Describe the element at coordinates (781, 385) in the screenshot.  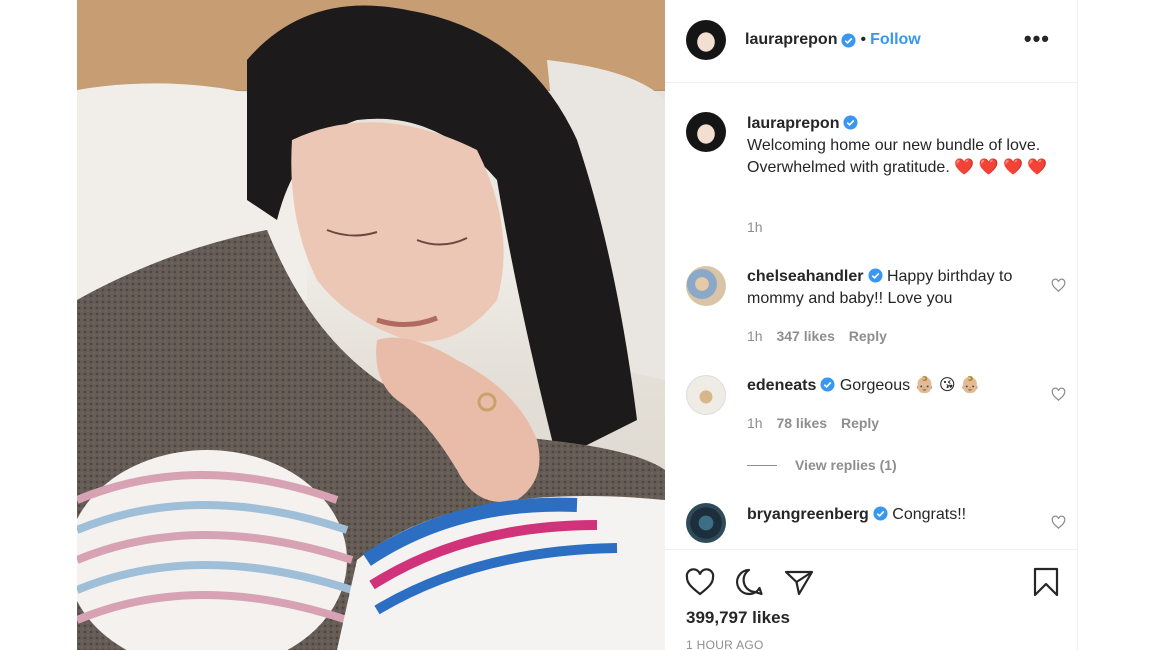
I see `comment-username: edeneats` at that location.